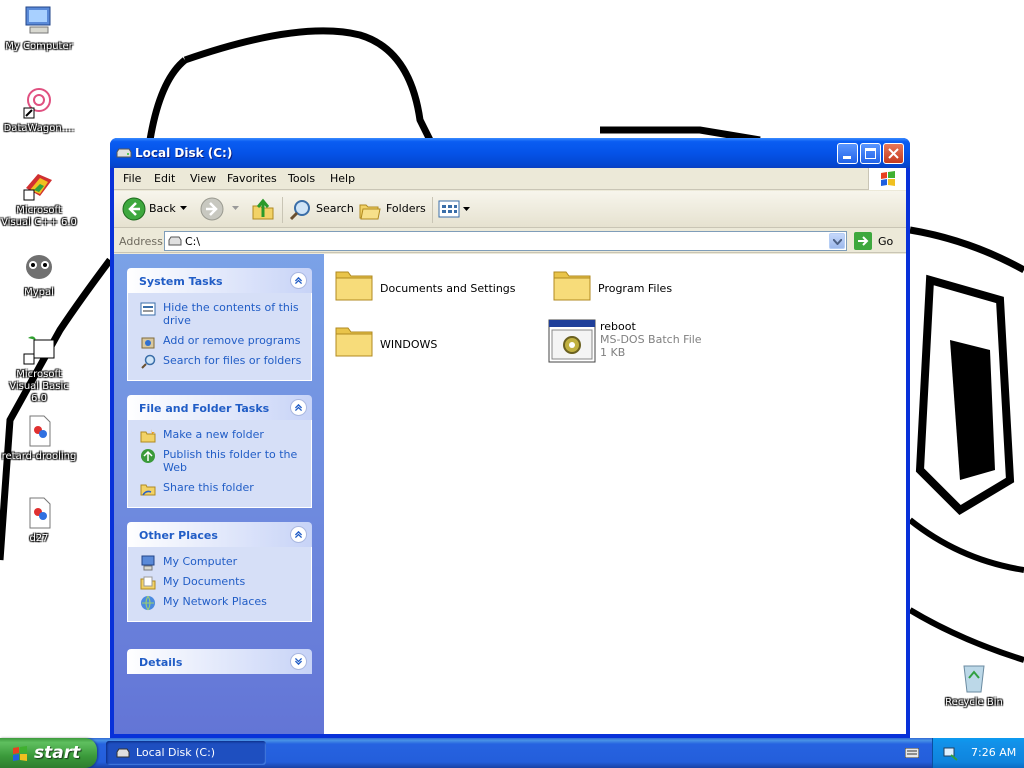 The width and height of the screenshot is (1024, 768). I want to click on task-label: Make a new folder, so click(213, 434).